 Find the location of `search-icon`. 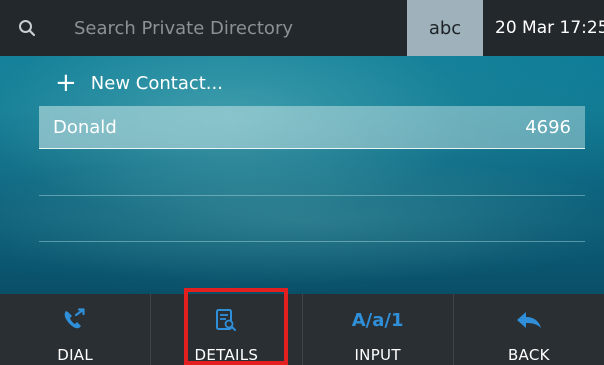

search-icon is located at coordinates (27, 28).